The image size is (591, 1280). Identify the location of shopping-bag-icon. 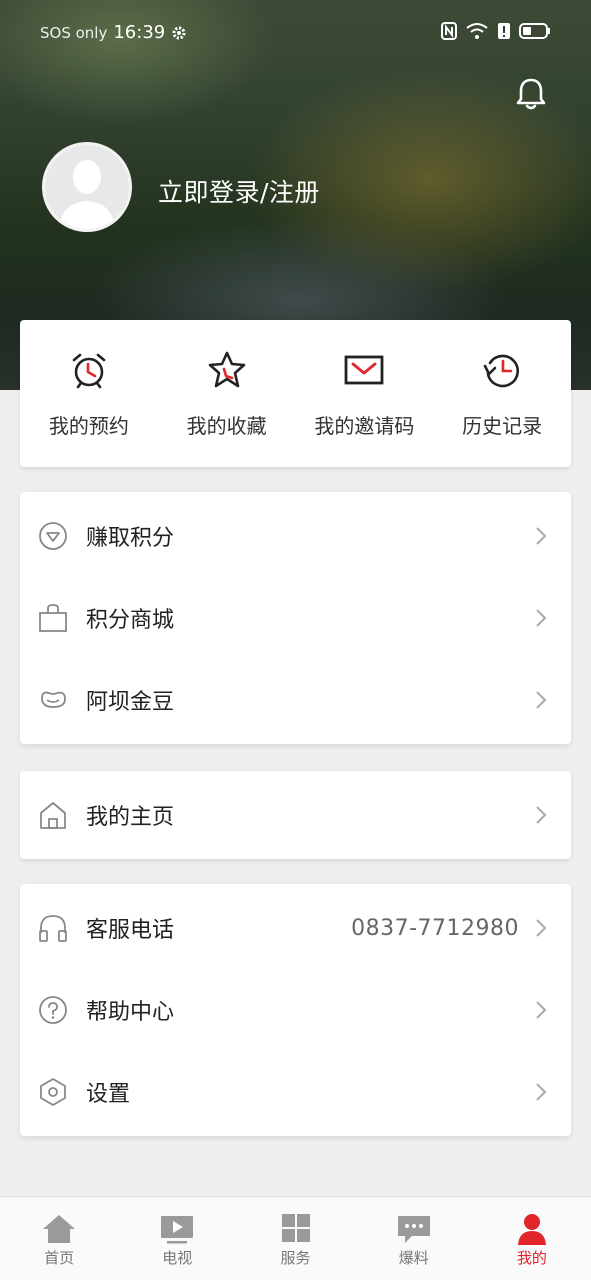
(53, 618).